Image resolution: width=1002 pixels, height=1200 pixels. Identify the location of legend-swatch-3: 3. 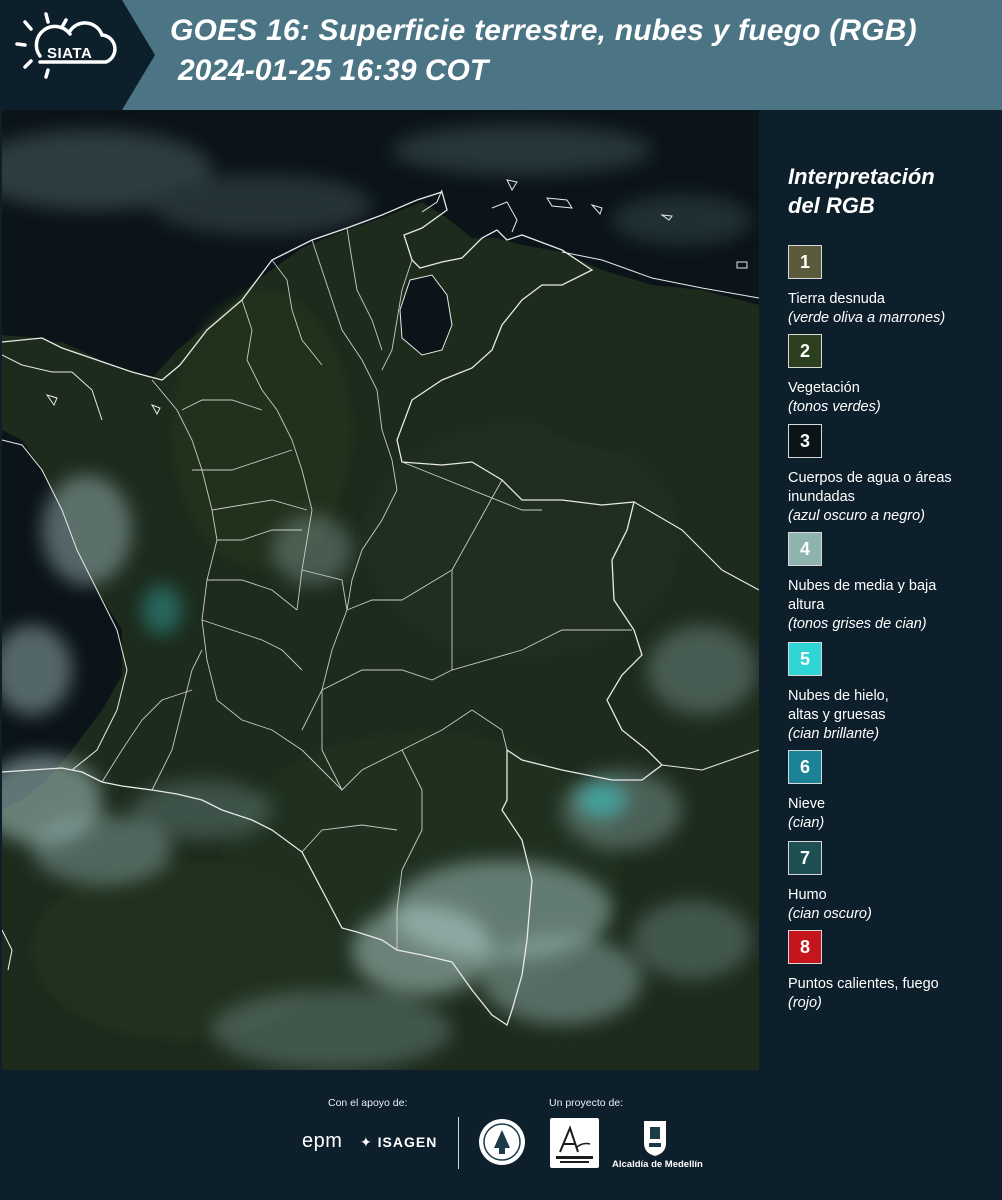
(805, 441).